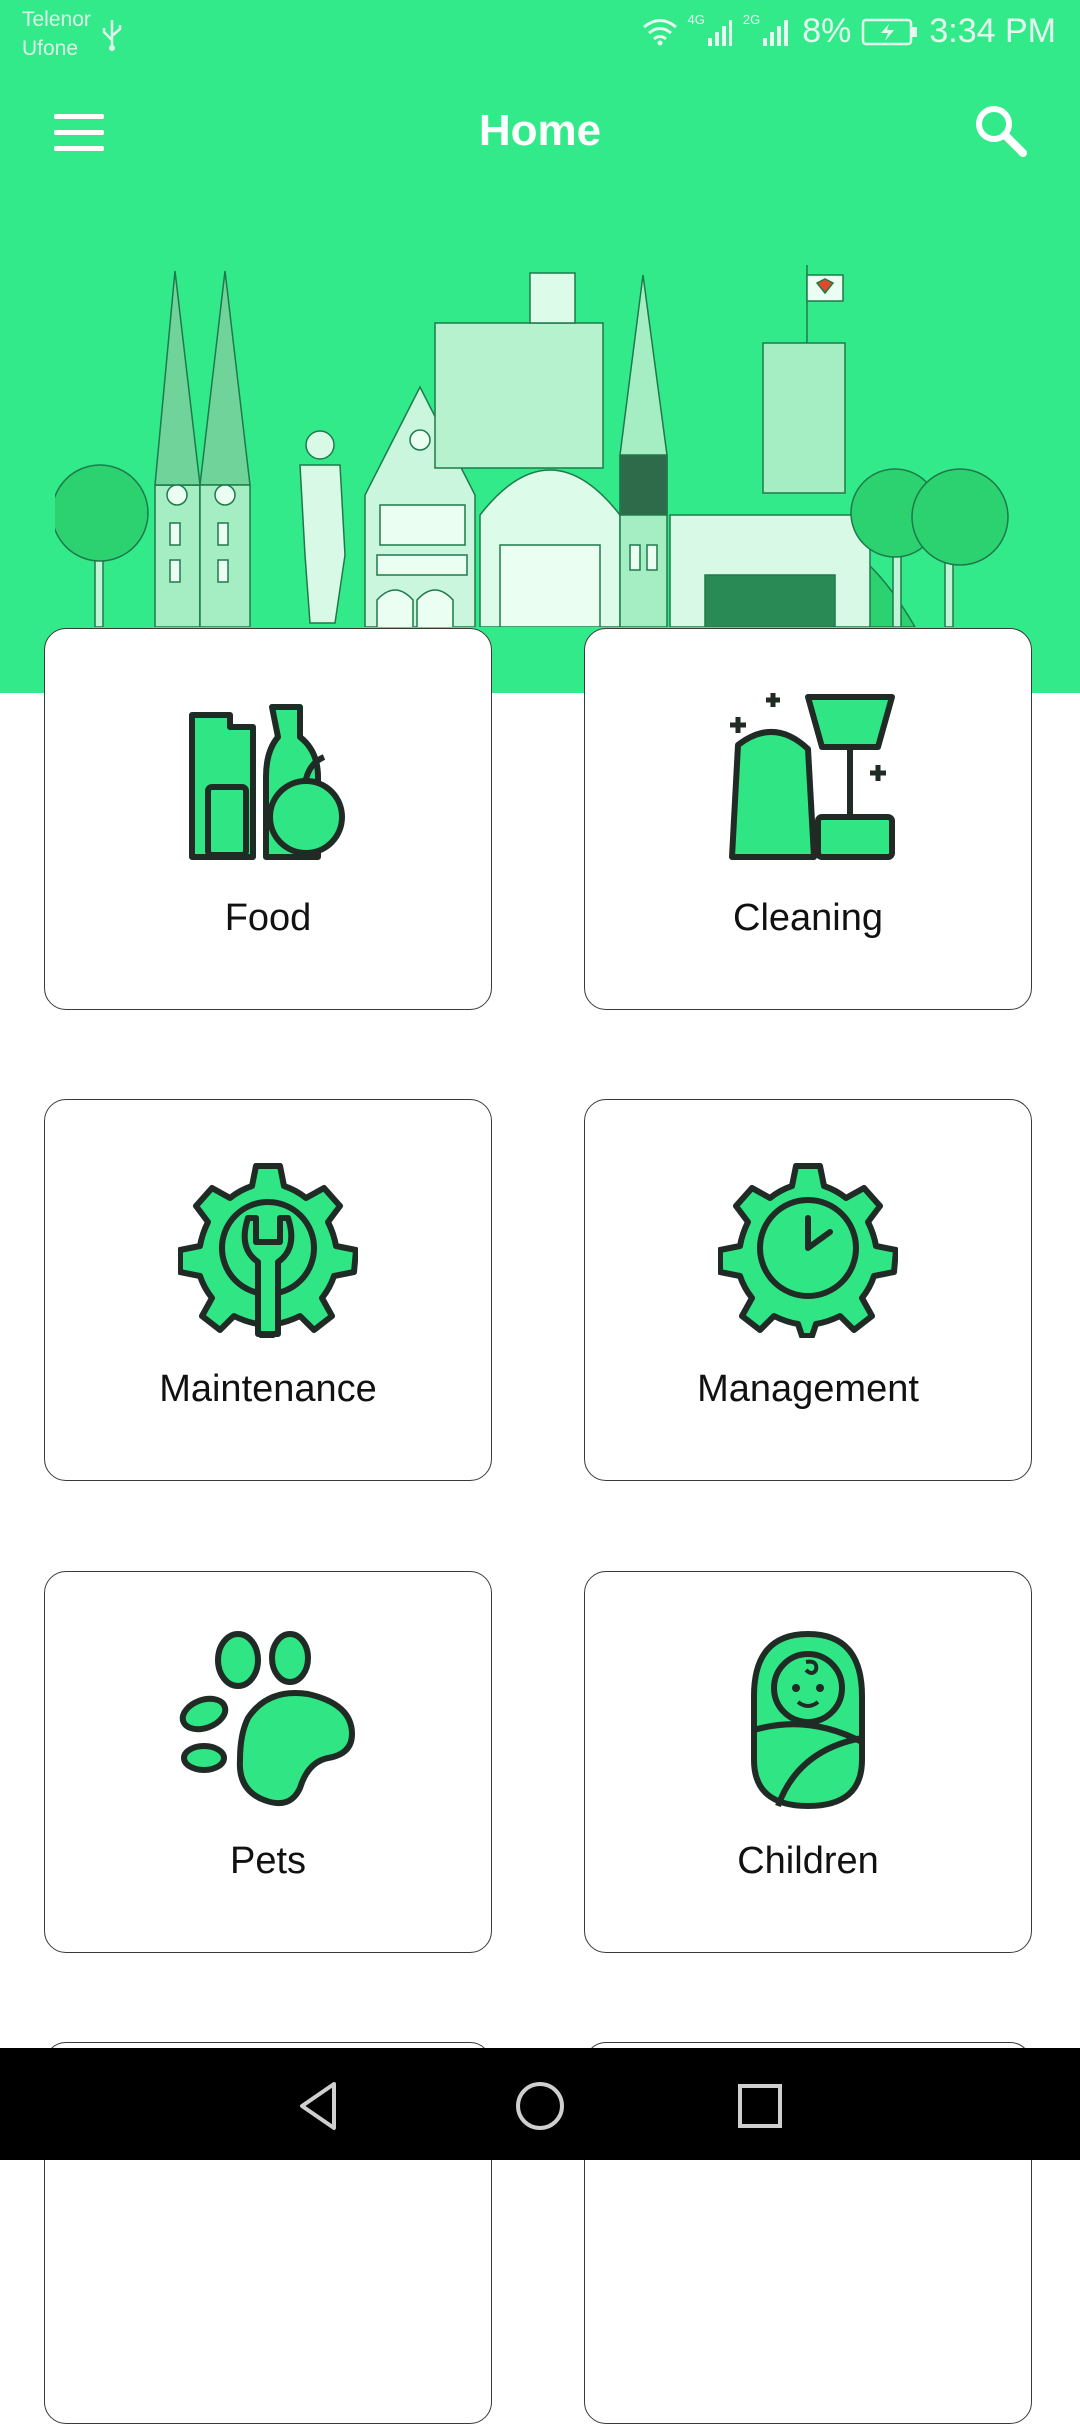 The height and width of the screenshot is (2424, 1080). I want to click on battery-charging-icon, so click(890, 31).